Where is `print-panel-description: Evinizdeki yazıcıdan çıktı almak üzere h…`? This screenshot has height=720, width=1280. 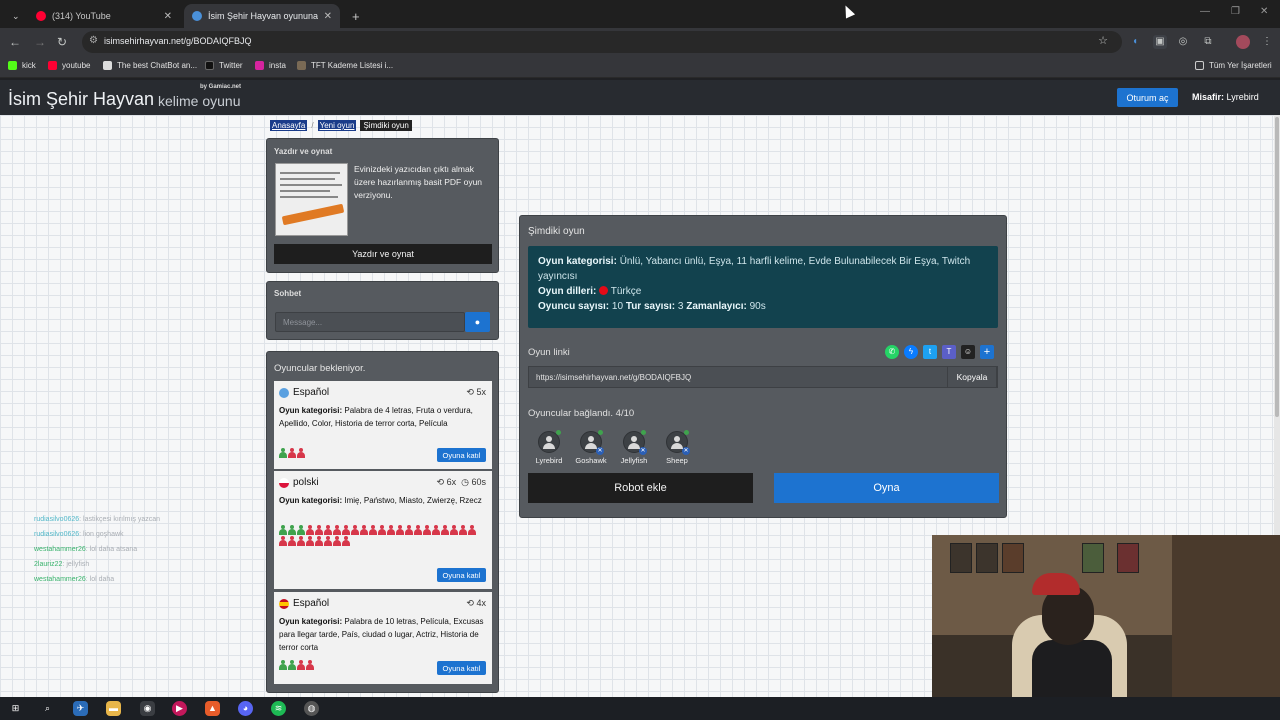
print-panel-description: Evinizdeki yazıcıdan çıktı almak üzere h… is located at coordinates (418, 182).